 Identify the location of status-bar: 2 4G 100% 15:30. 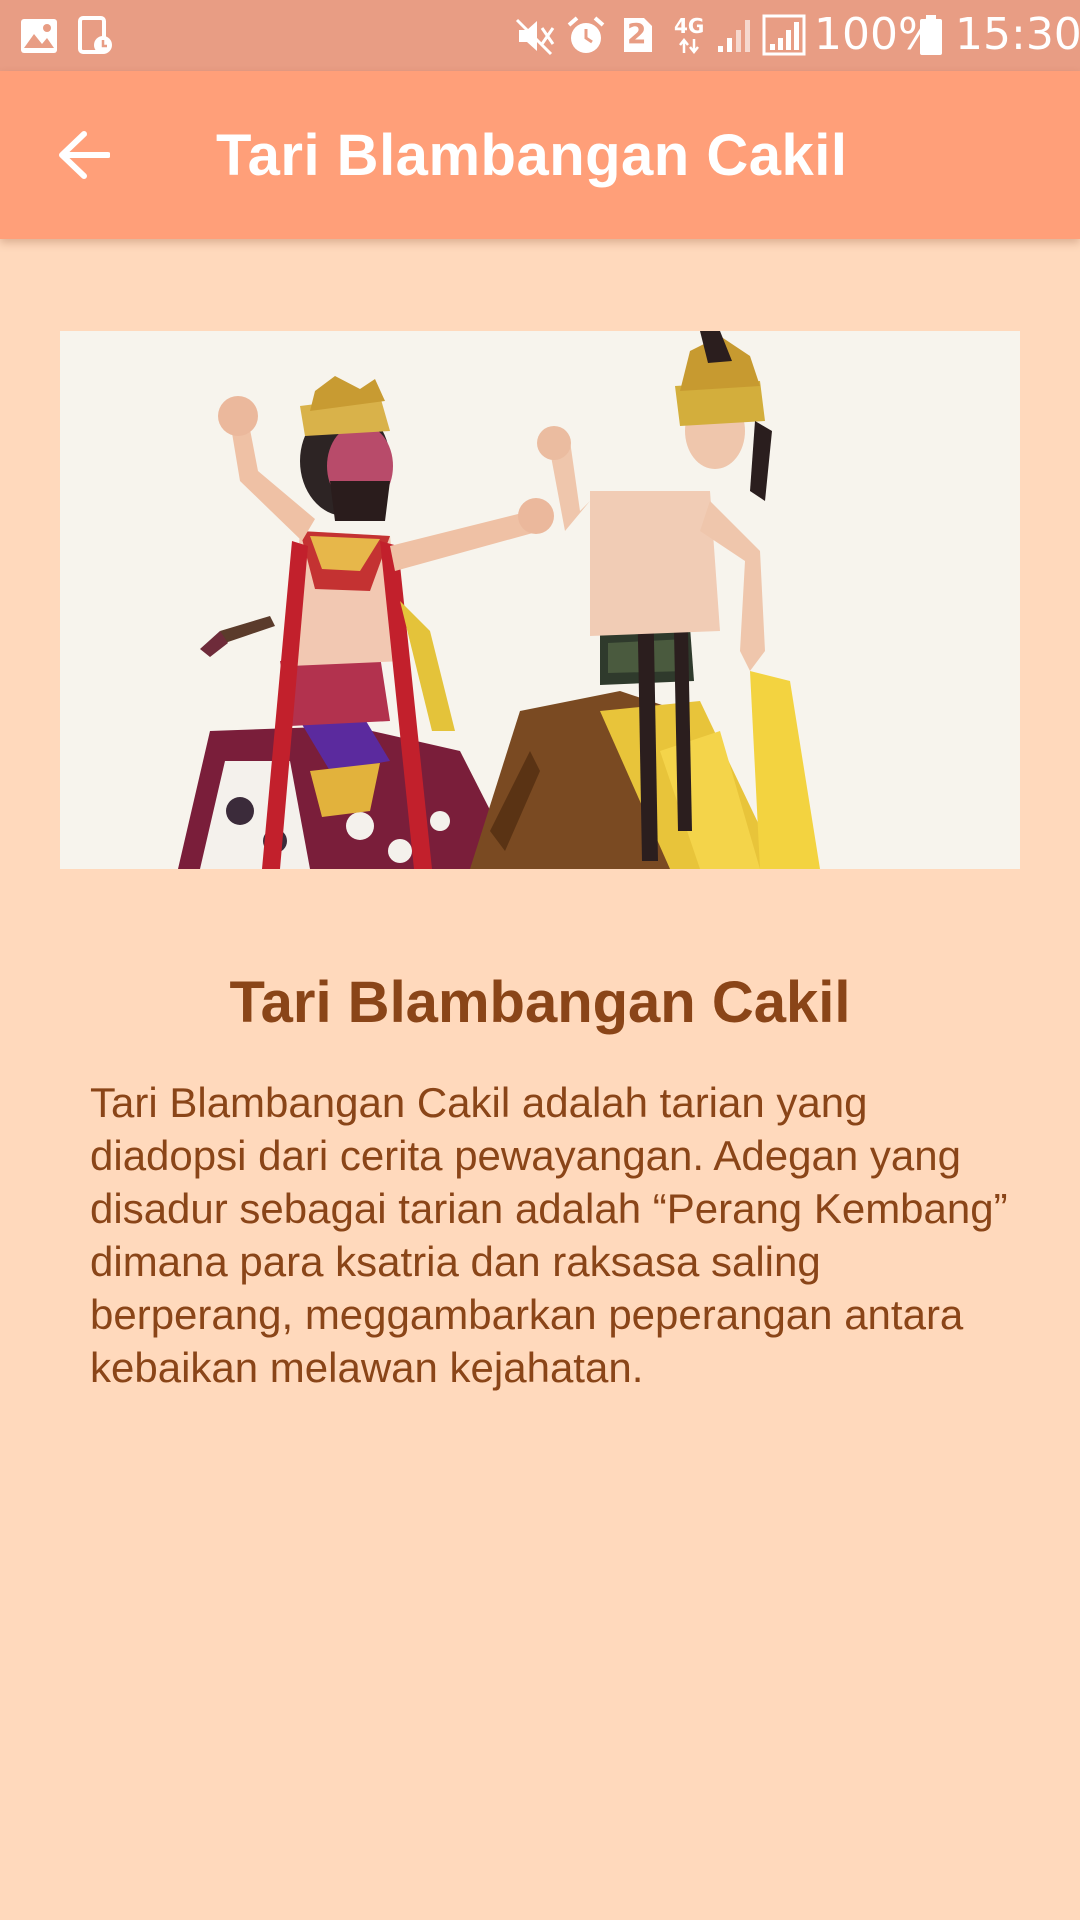
(540, 35).